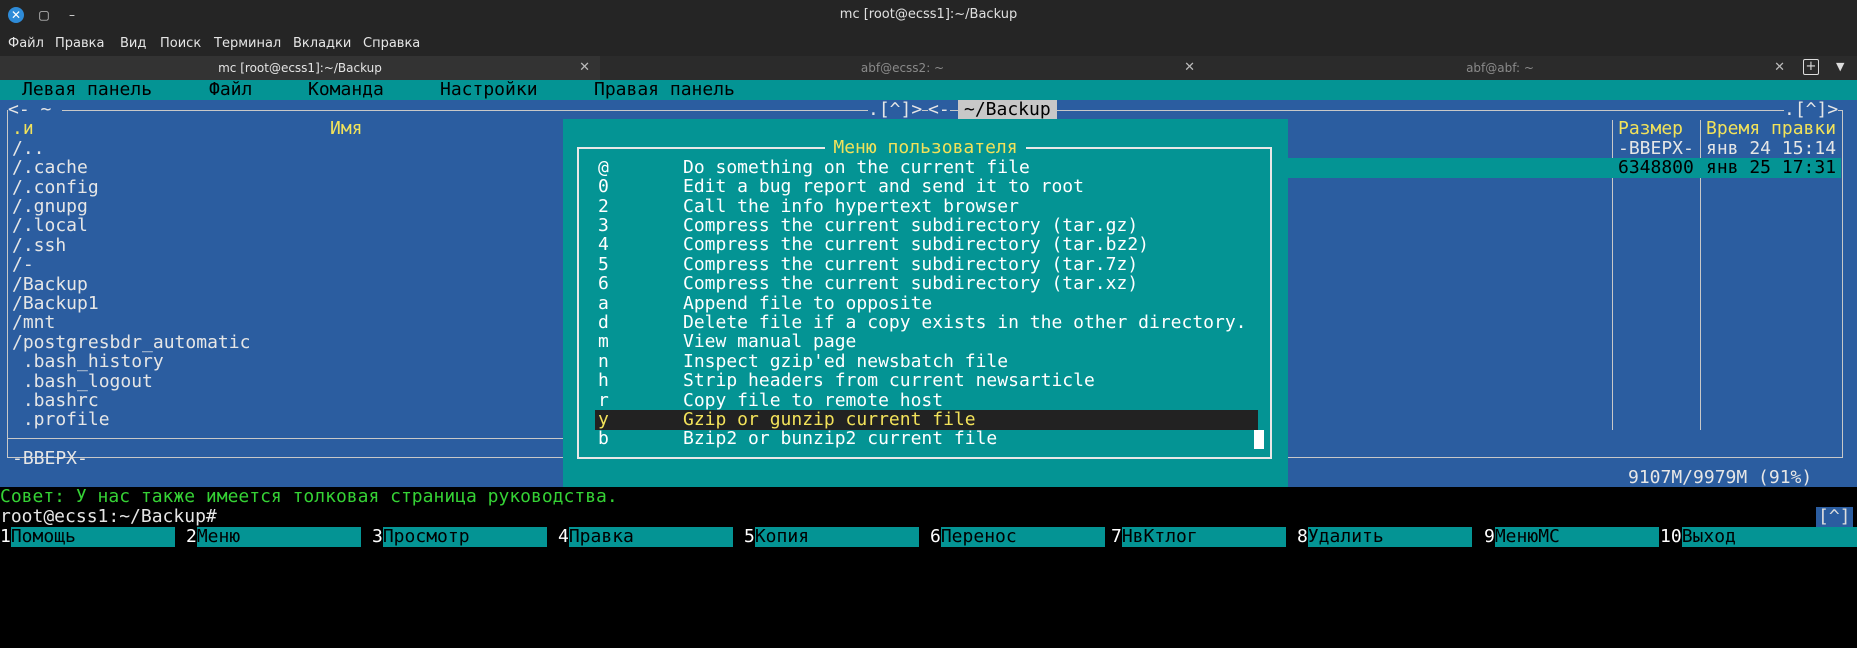  Describe the element at coordinates (840, 438) in the screenshot. I see `menu-item-label: Bzip2 or bunzip2 current file` at that location.